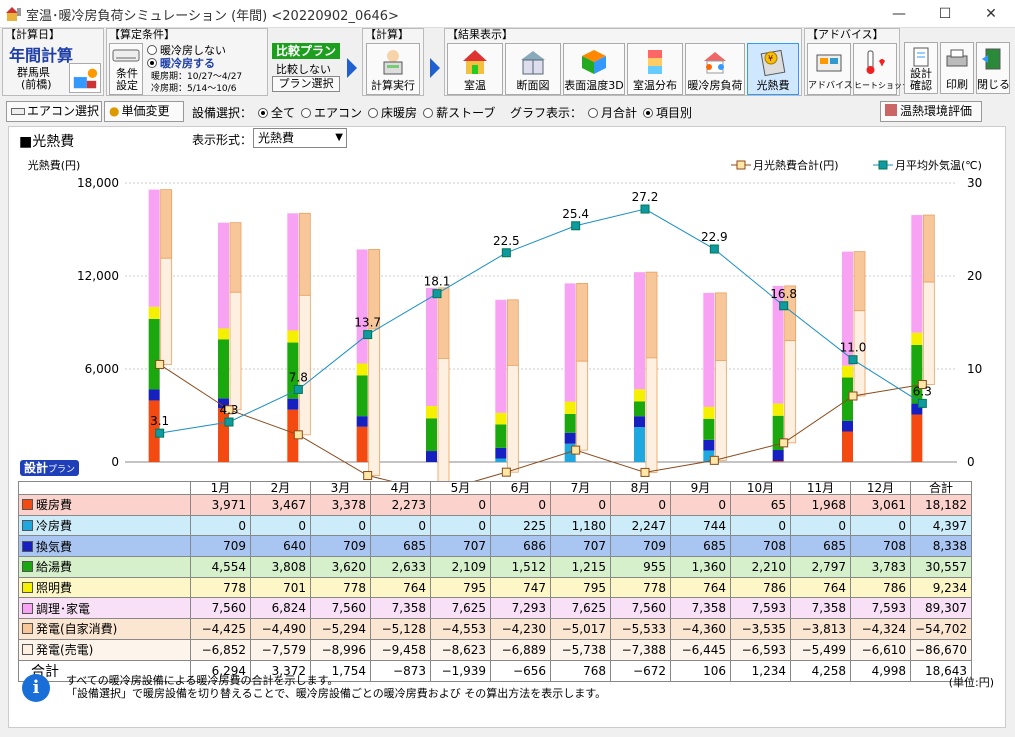  What do you see at coordinates (533, 69) in the screenshot?
I see `result-section-button: 断面図` at bounding box center [533, 69].